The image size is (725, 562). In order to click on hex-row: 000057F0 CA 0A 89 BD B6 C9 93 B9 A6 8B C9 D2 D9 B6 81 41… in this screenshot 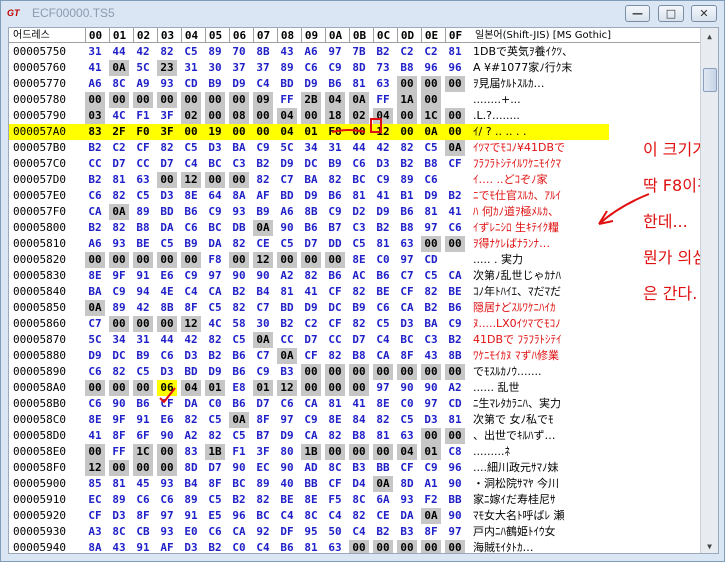, I will do `click(363, 212)`.